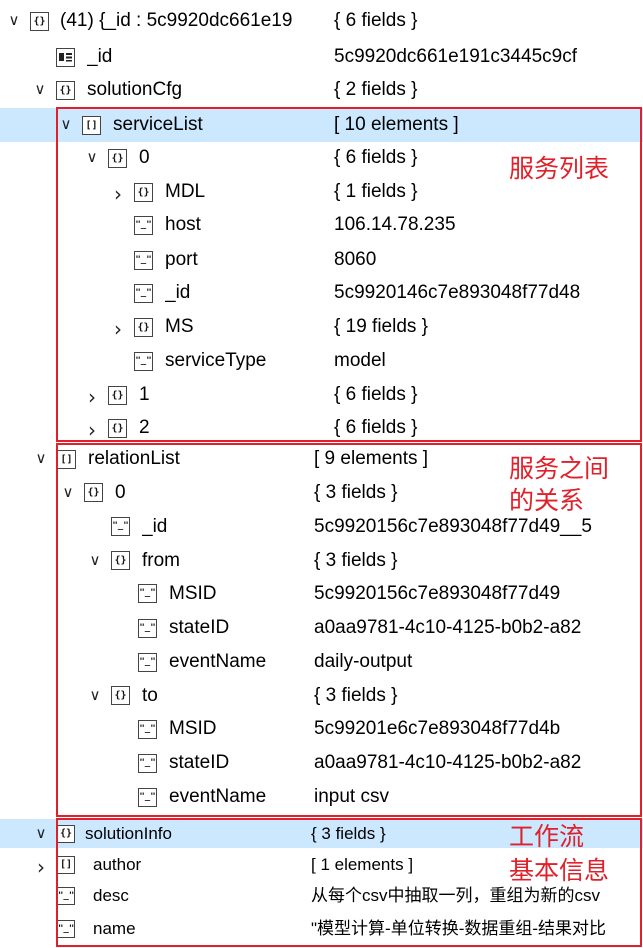 Image resolution: width=643 pixels, height=948 pixels. Describe the element at coordinates (437, 593) in the screenshot. I see `field-value: 5c9920156c7e893048f77d49` at that location.